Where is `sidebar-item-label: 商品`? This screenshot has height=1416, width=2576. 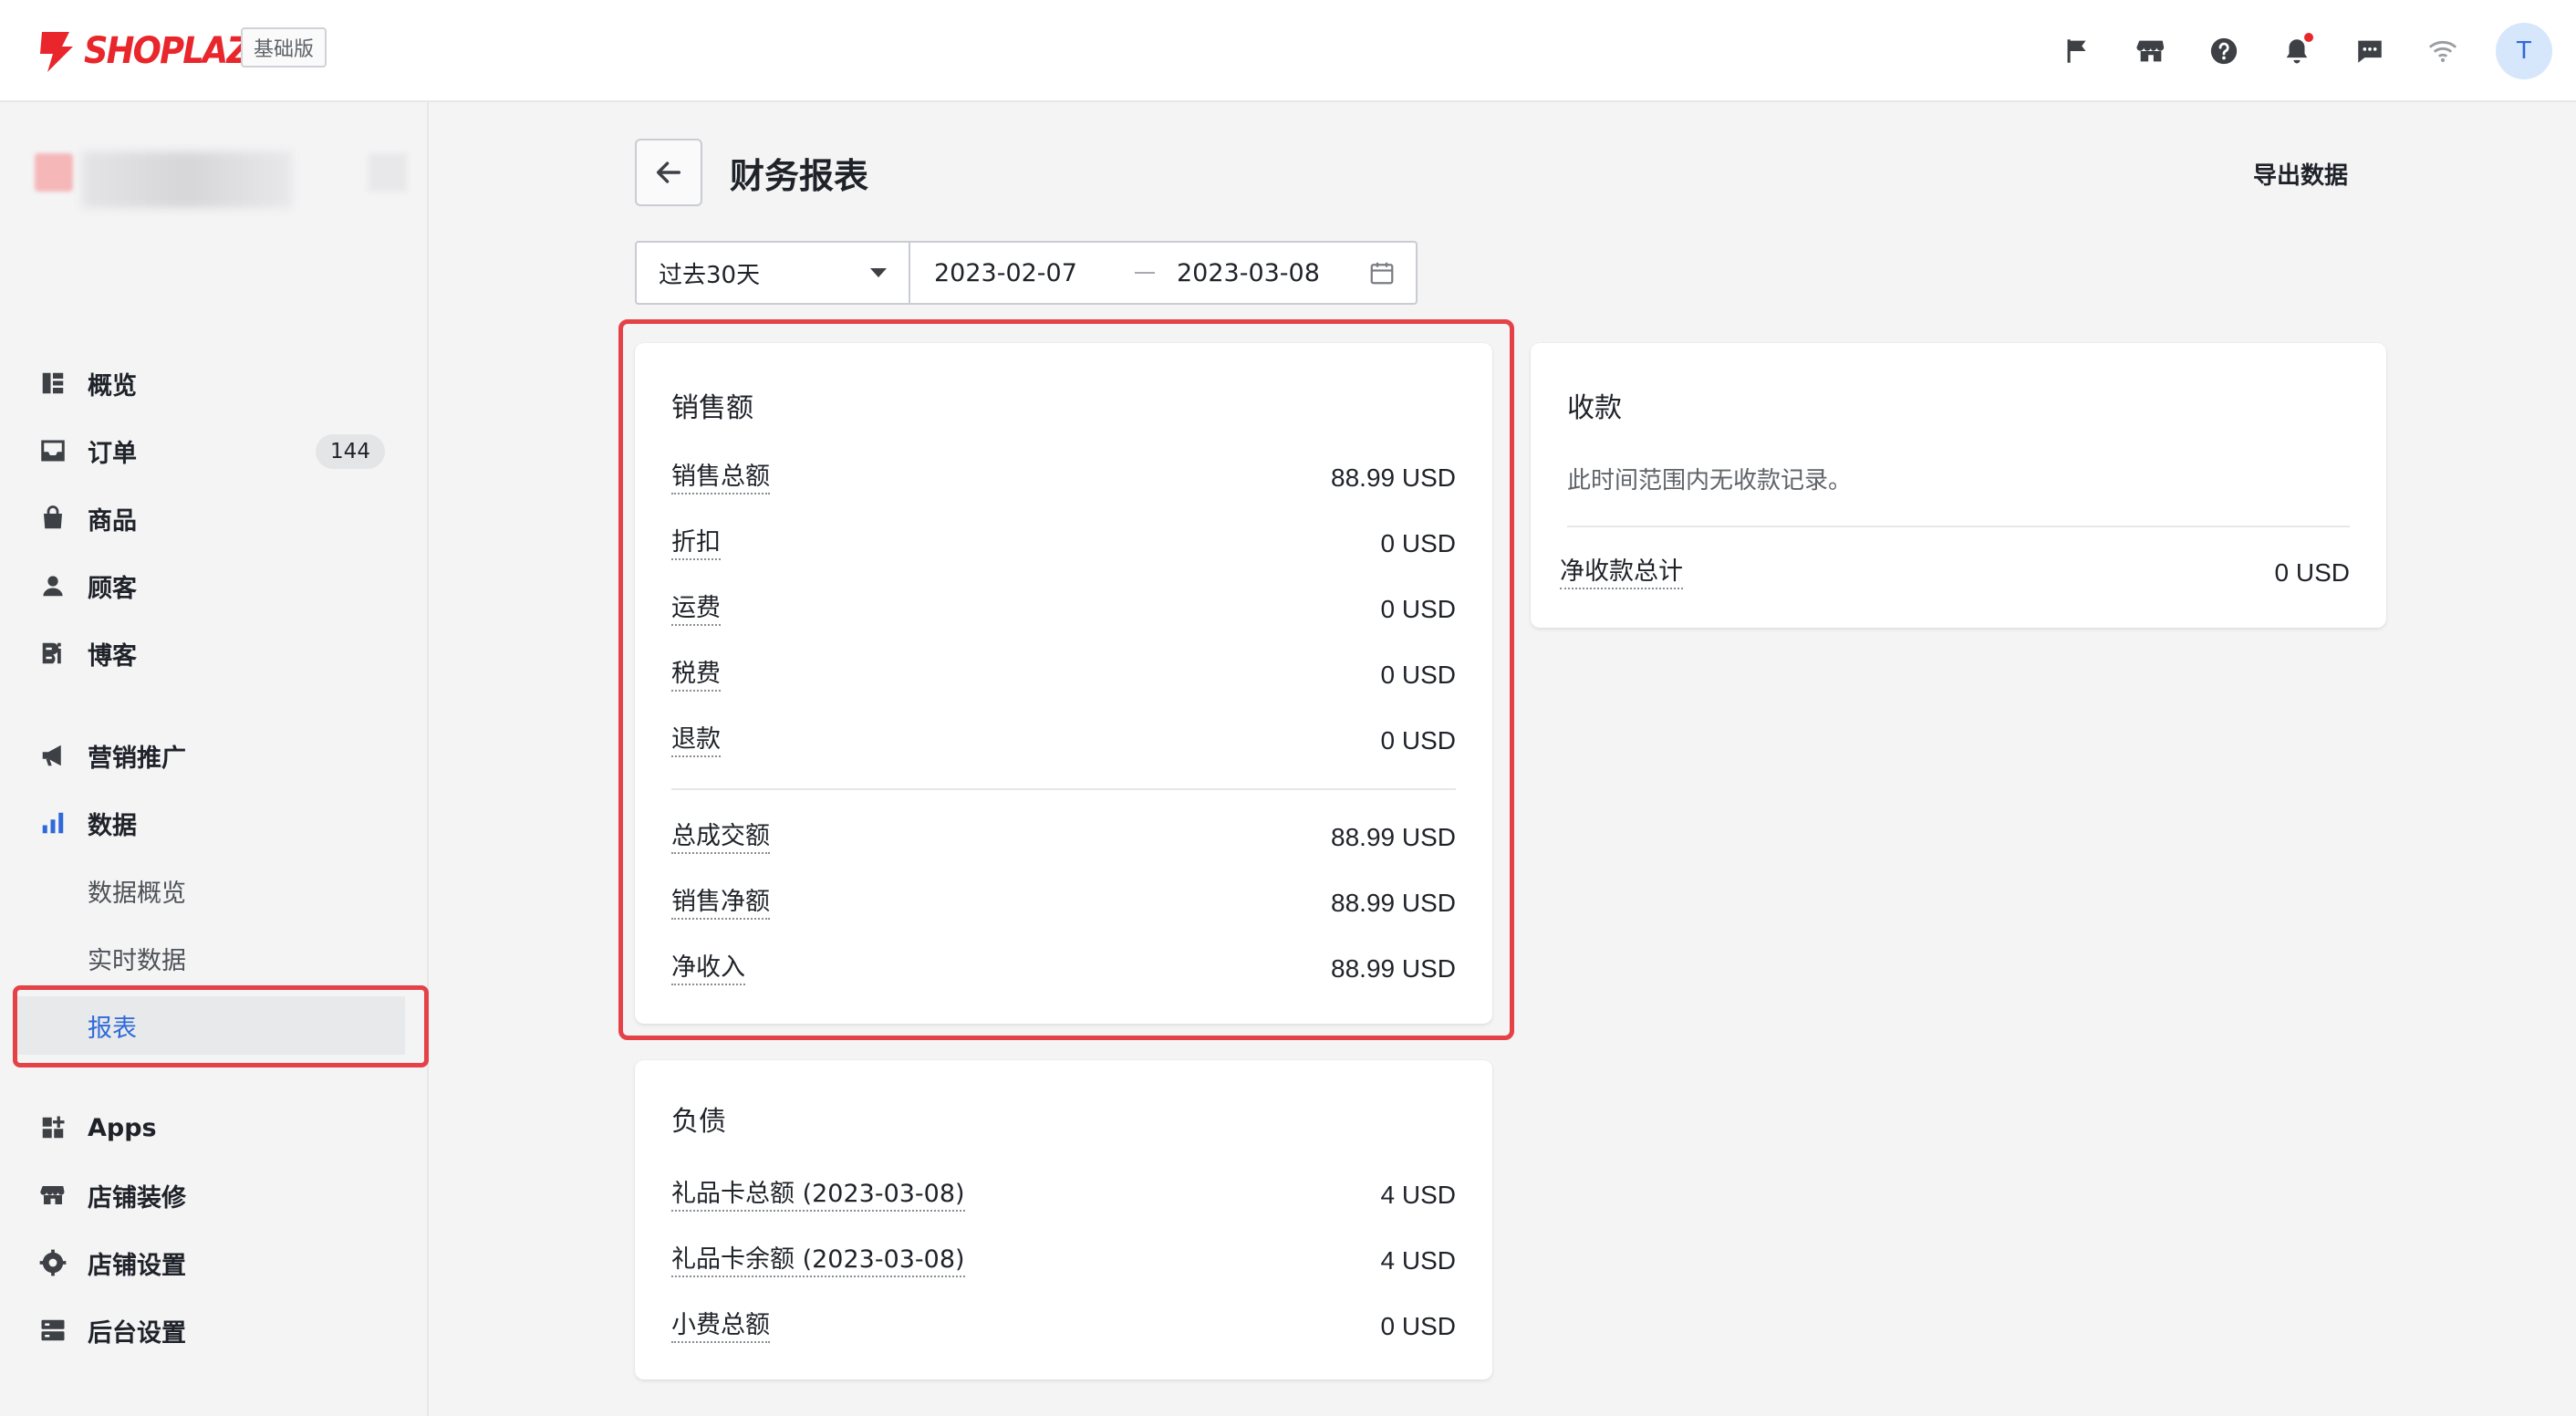
sidebar-item-label: 商品 is located at coordinates (113, 521).